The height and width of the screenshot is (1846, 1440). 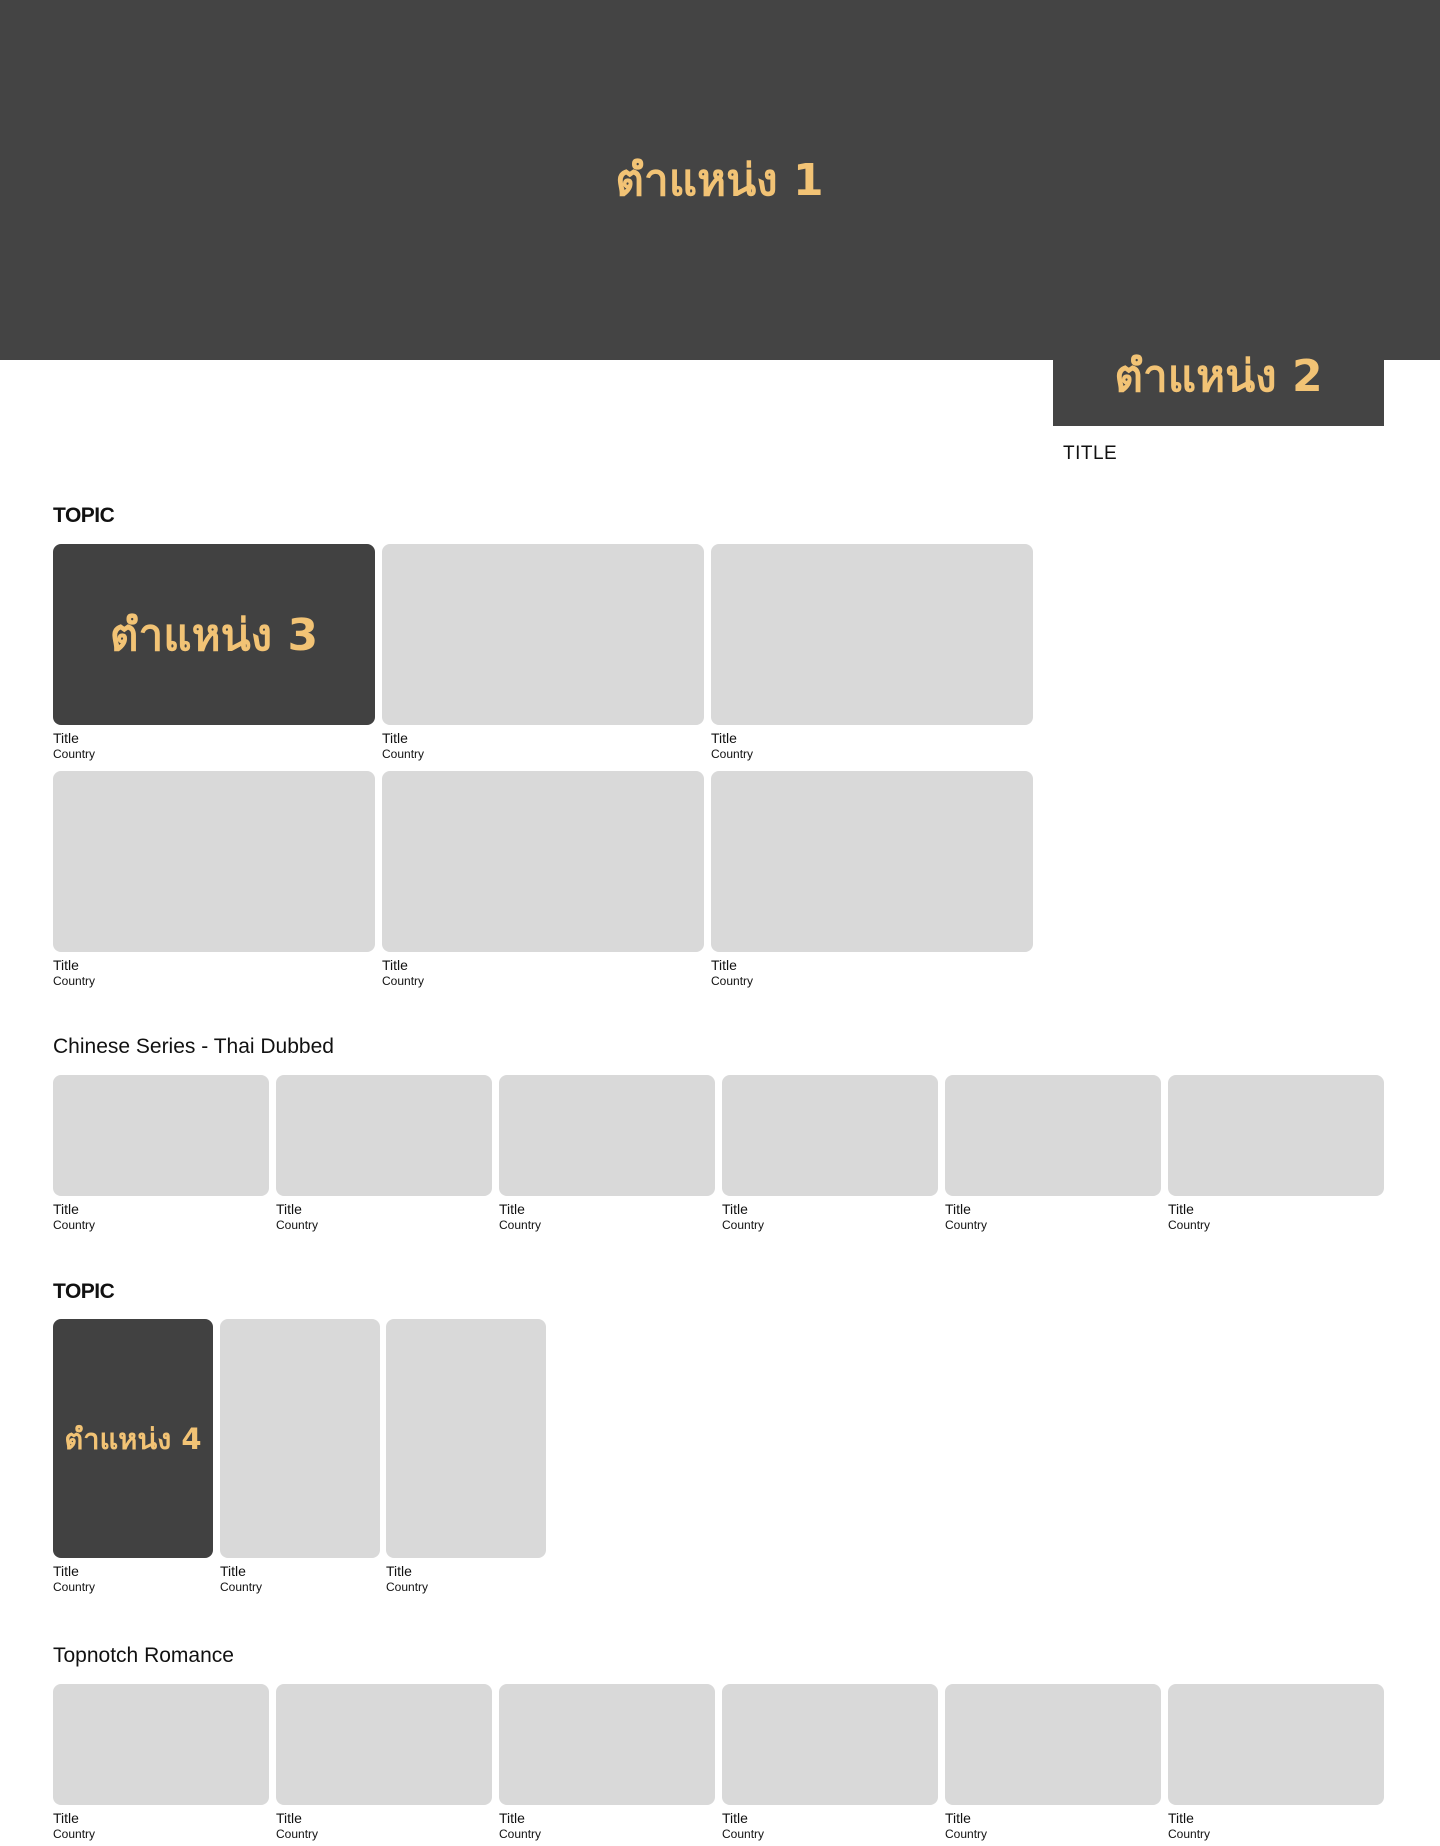 I want to click on ad-slot-label: ตำแหน่ง 2, so click(x=1218, y=376).